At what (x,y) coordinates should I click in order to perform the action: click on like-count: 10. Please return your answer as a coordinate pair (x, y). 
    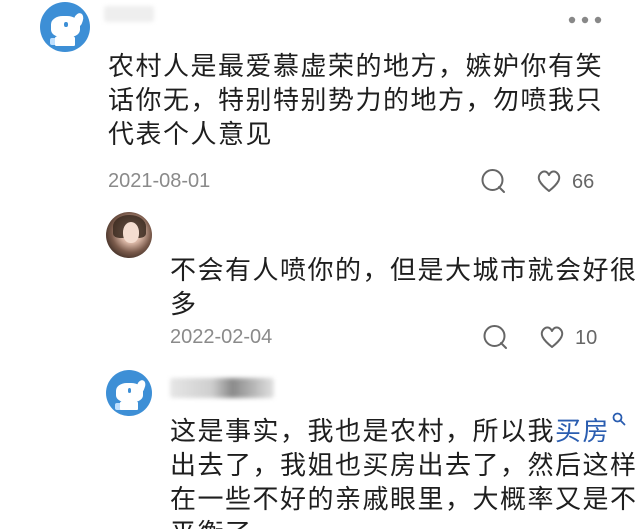
    Looking at the image, I should click on (586, 338).